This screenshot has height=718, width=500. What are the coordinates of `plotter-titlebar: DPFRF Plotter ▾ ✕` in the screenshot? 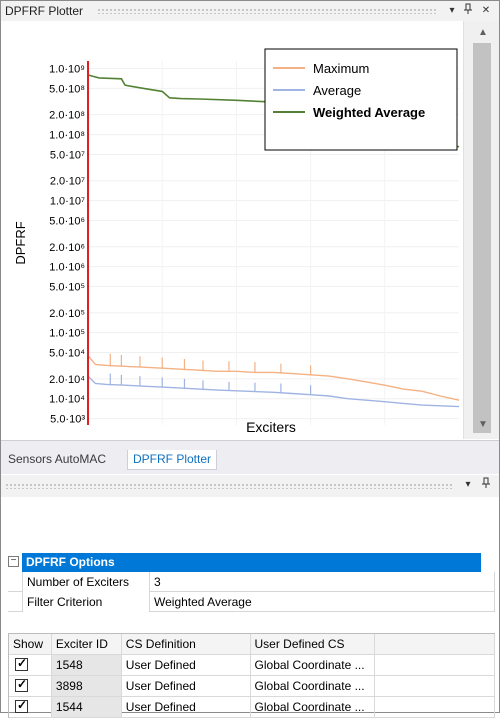 It's located at (250, 11).